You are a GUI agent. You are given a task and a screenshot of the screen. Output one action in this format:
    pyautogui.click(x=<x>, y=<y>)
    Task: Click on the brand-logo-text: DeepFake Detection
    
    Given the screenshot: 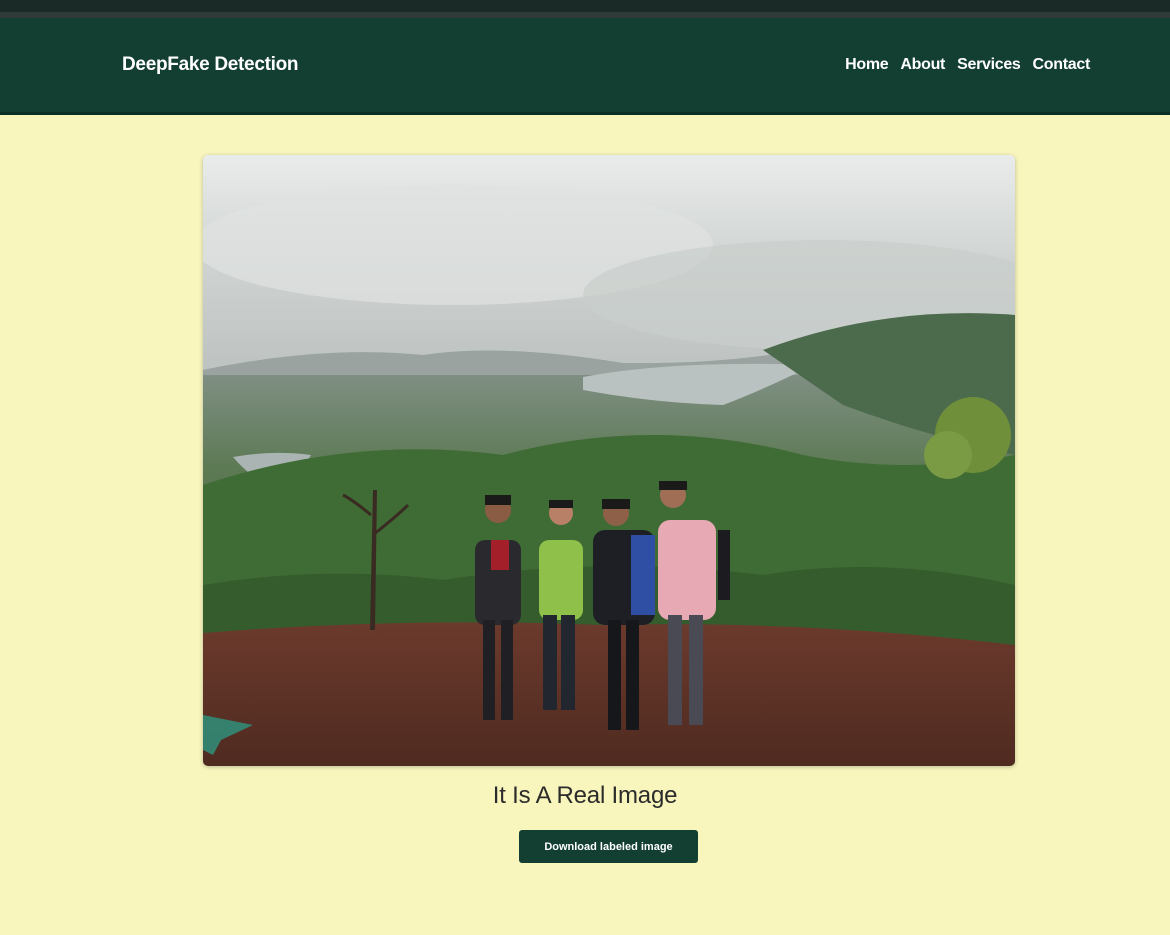 What is the action you would take?
    pyautogui.click(x=210, y=65)
    